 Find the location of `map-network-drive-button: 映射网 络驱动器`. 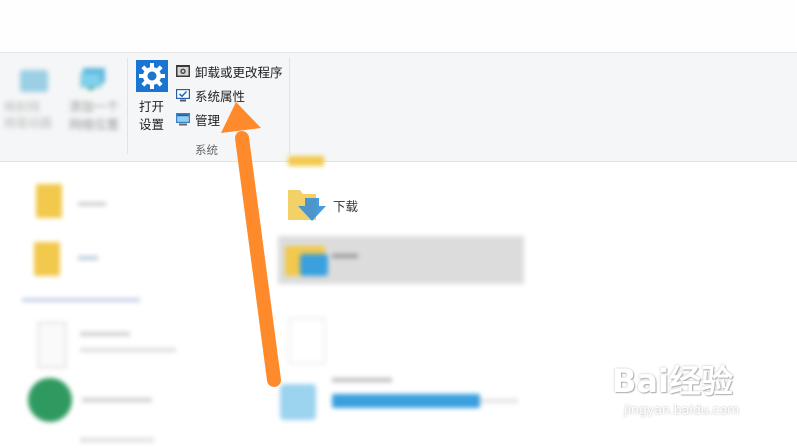

map-network-drive-button: 映射网 络驱动器 is located at coordinates (31, 100).